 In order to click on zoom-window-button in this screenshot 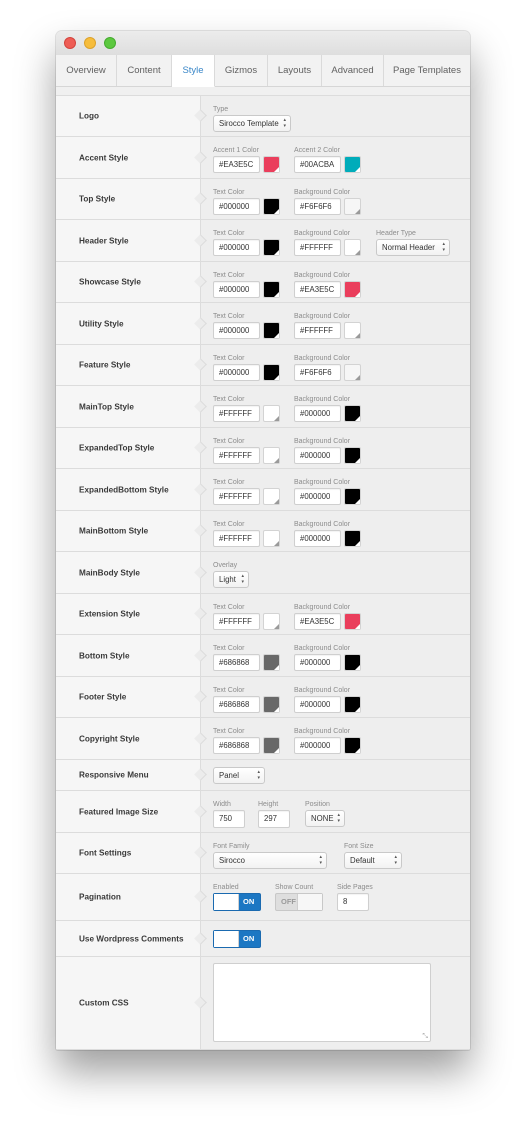, I will do `click(110, 43)`.